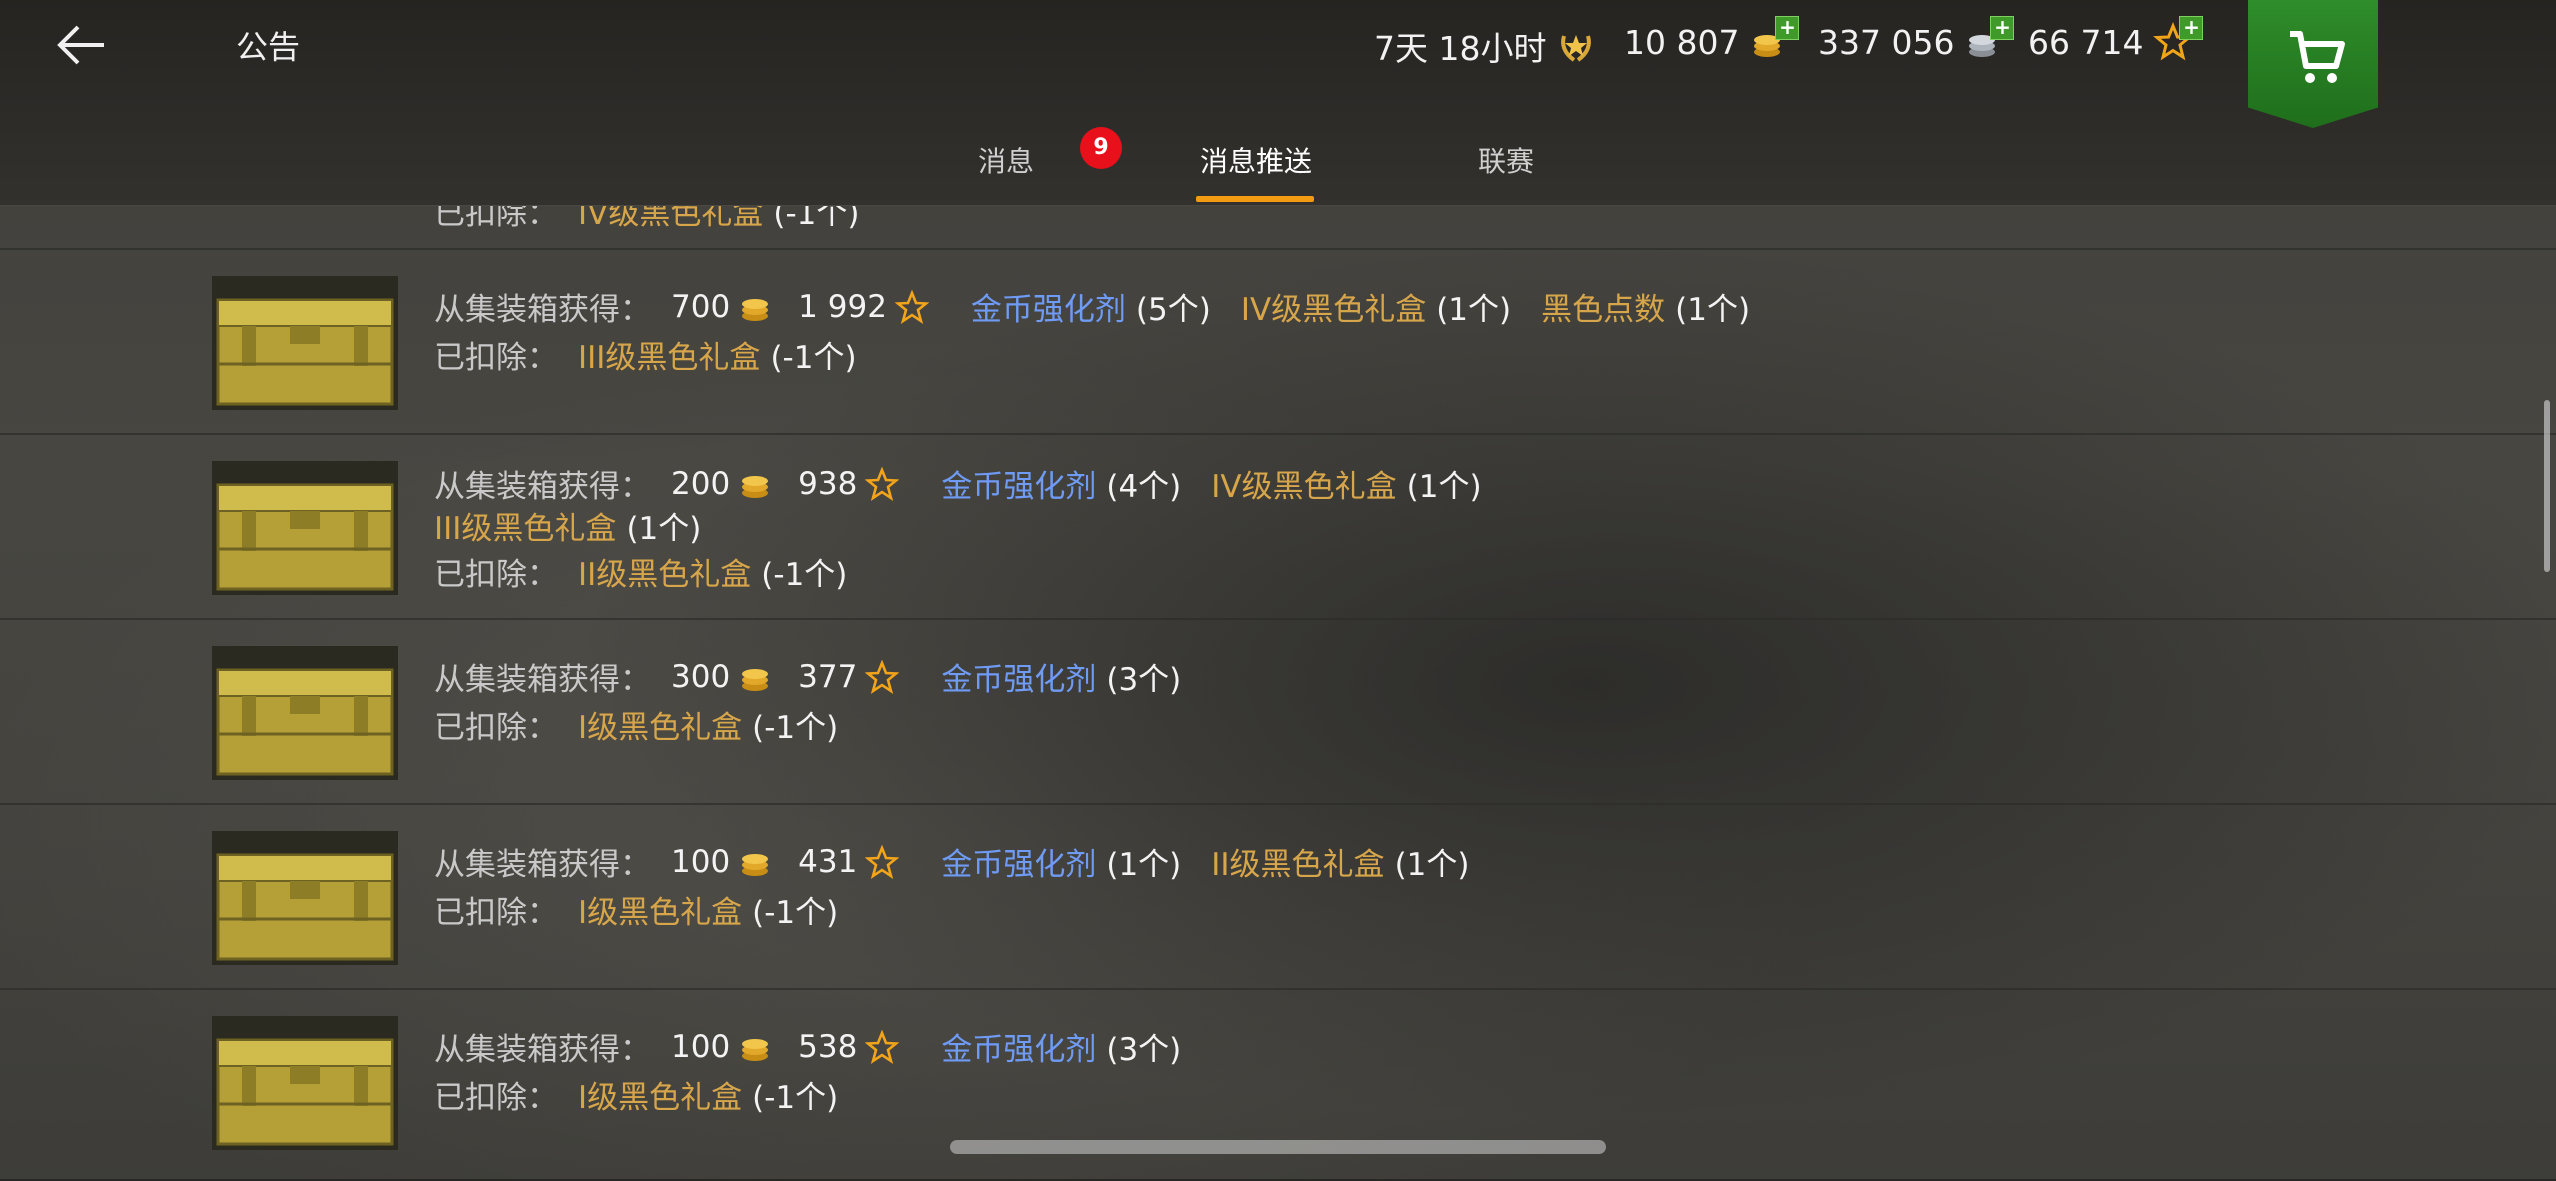  What do you see at coordinates (268, 47) in the screenshot?
I see `page-title: 公告` at bounding box center [268, 47].